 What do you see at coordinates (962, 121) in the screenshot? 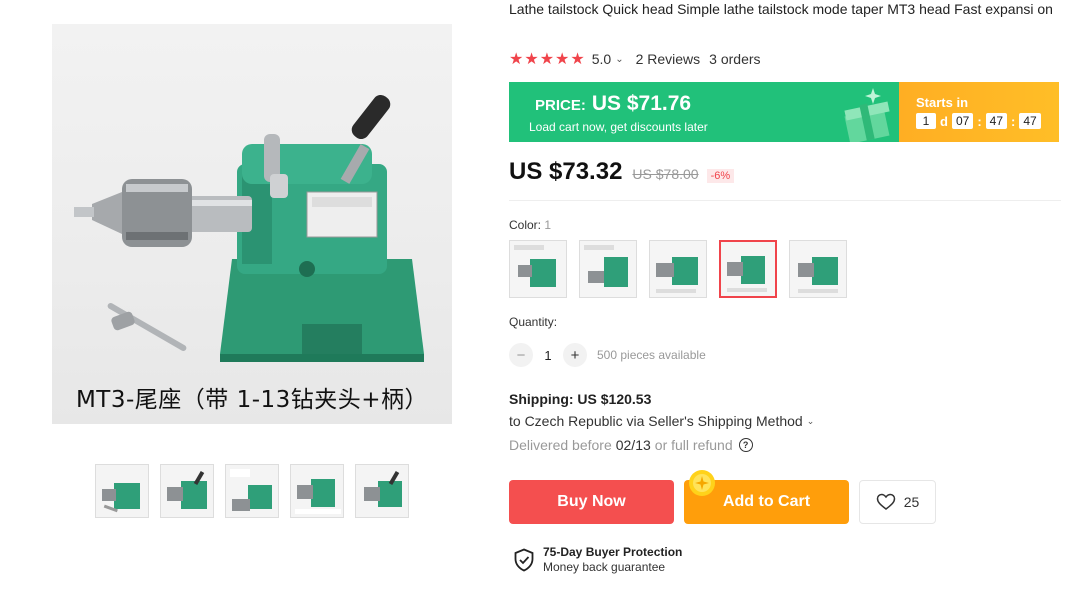
I see `countdown-hours: 07` at bounding box center [962, 121].